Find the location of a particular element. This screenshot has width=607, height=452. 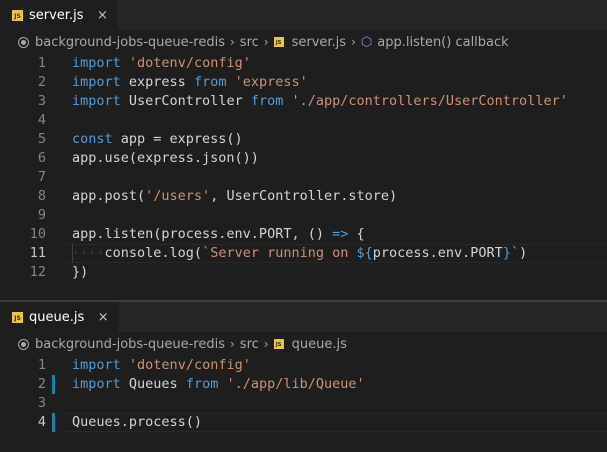

code-token: app.use(express.json()) is located at coordinates (165, 158).